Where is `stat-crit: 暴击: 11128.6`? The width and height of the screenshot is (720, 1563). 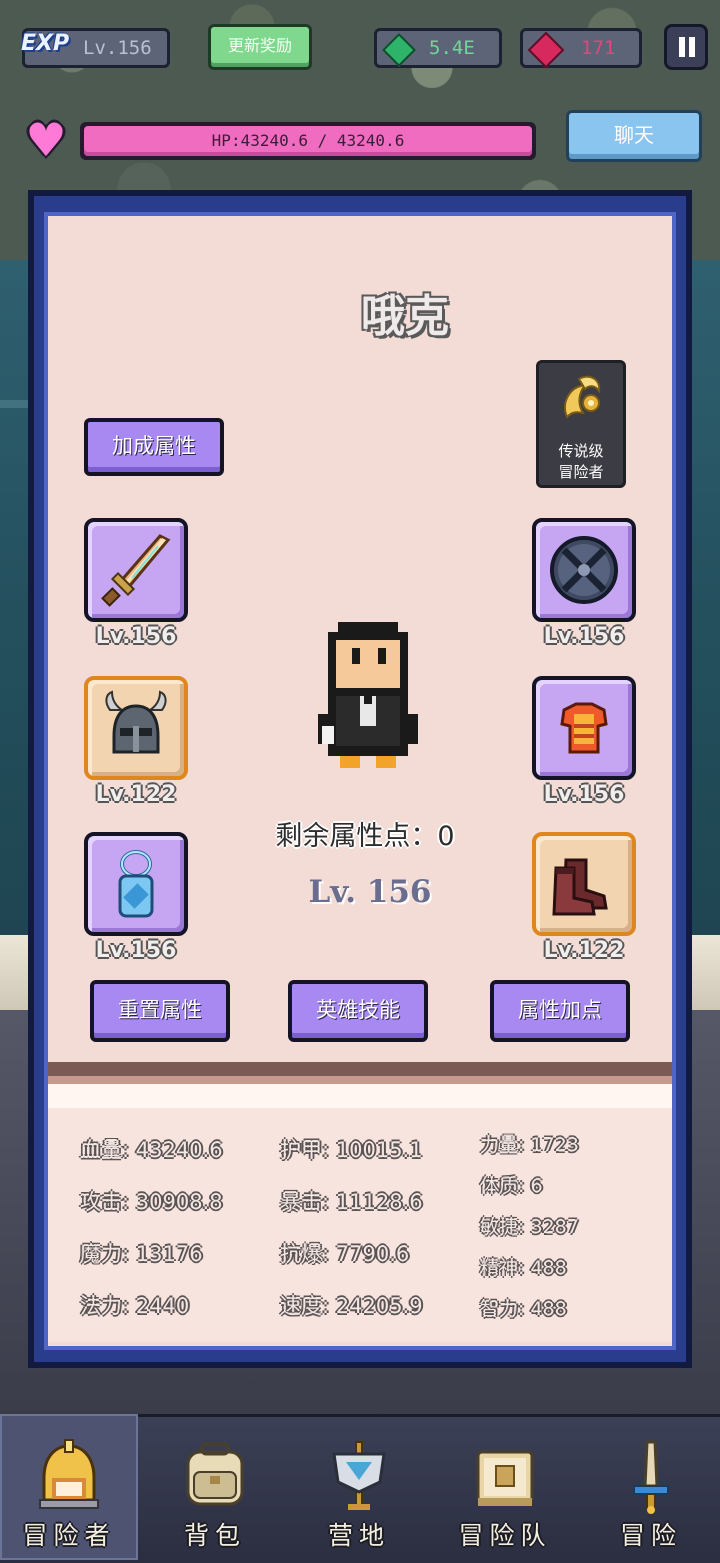 stat-crit: 暴击: 11128.6 is located at coordinates (351, 1202).